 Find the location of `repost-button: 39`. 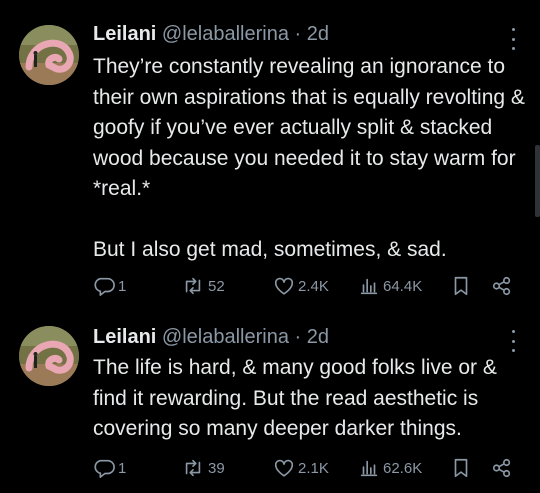

repost-button: 39 is located at coordinates (203, 468).